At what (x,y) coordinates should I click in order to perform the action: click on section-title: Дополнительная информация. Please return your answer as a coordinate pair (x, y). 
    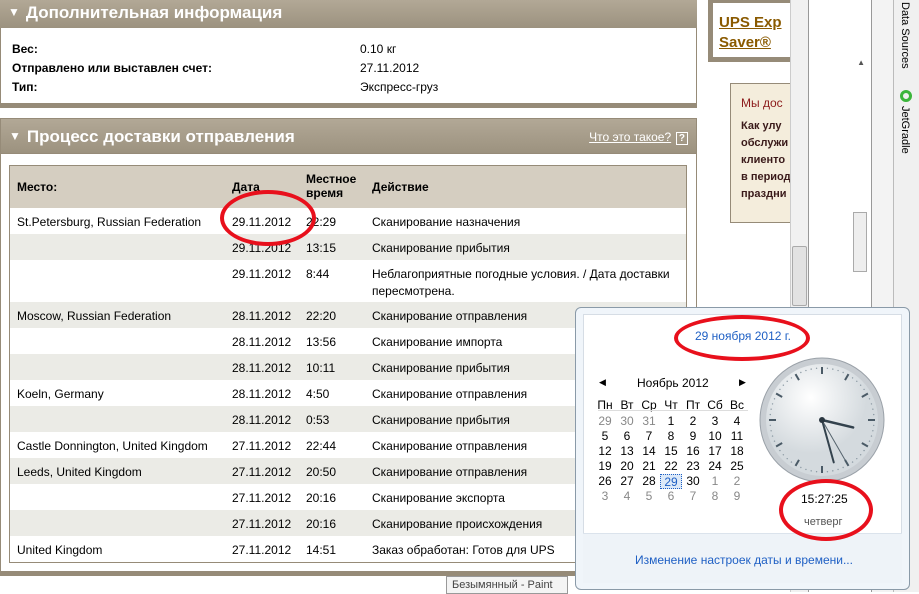
    Looking at the image, I should click on (154, 12).